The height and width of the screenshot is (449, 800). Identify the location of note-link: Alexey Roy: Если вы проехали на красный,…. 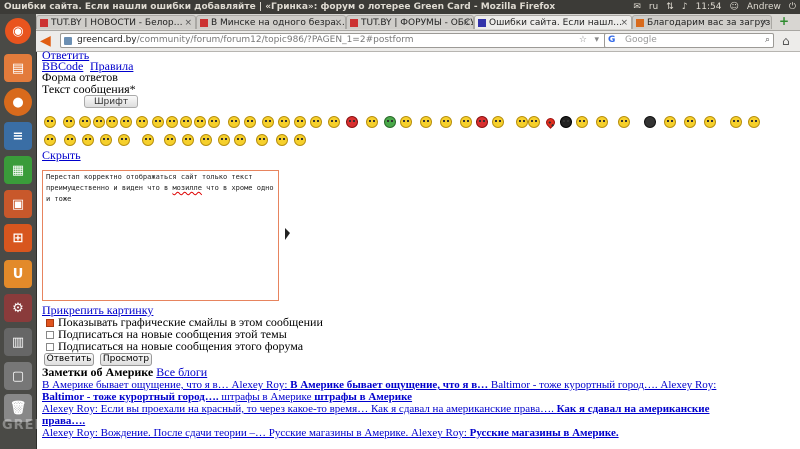
(299, 409).